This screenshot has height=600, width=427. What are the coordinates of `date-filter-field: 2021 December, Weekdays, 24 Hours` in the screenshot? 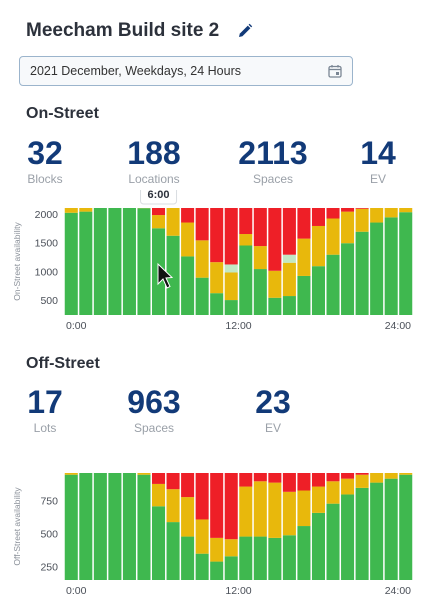 It's located at (186, 71).